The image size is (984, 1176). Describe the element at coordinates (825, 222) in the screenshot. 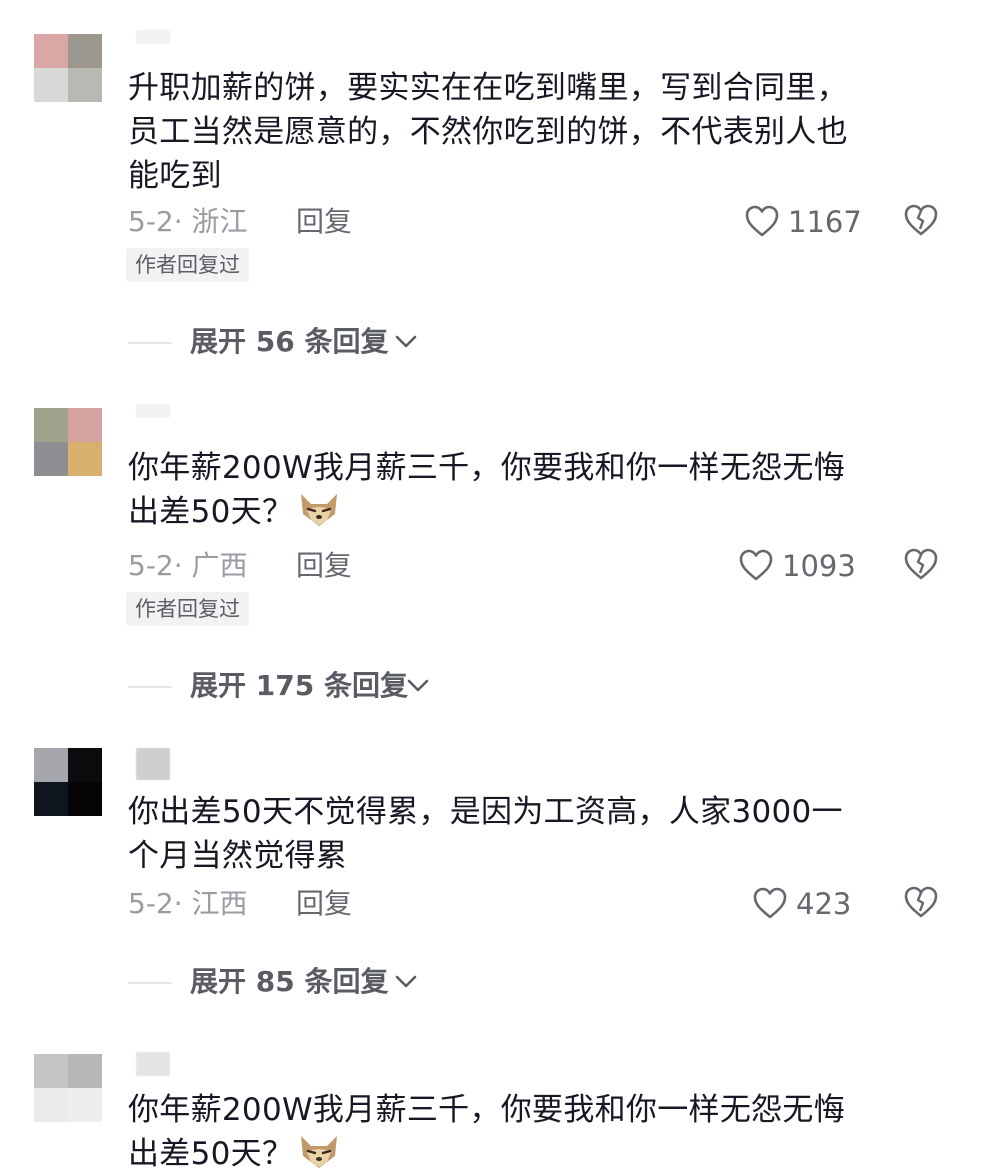

I see `like-count: 1167` at that location.